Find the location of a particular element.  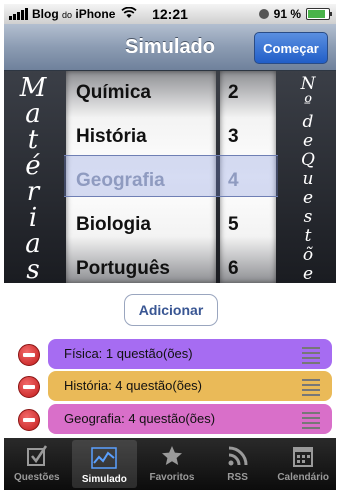

rss-icon is located at coordinates (238, 456).